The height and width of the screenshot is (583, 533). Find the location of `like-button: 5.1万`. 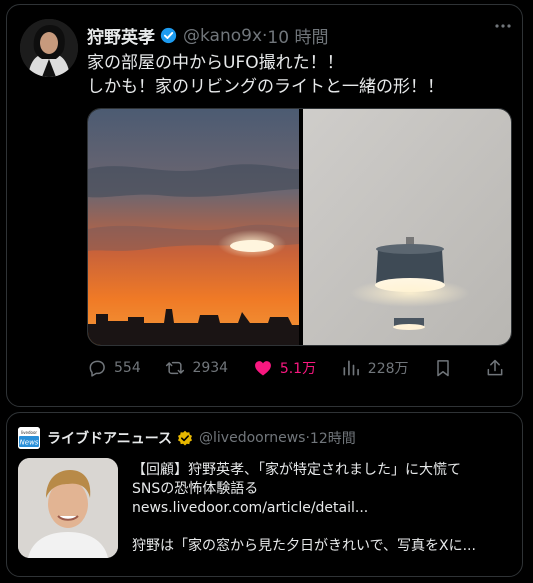

like-button: 5.1万 is located at coordinates (284, 368).